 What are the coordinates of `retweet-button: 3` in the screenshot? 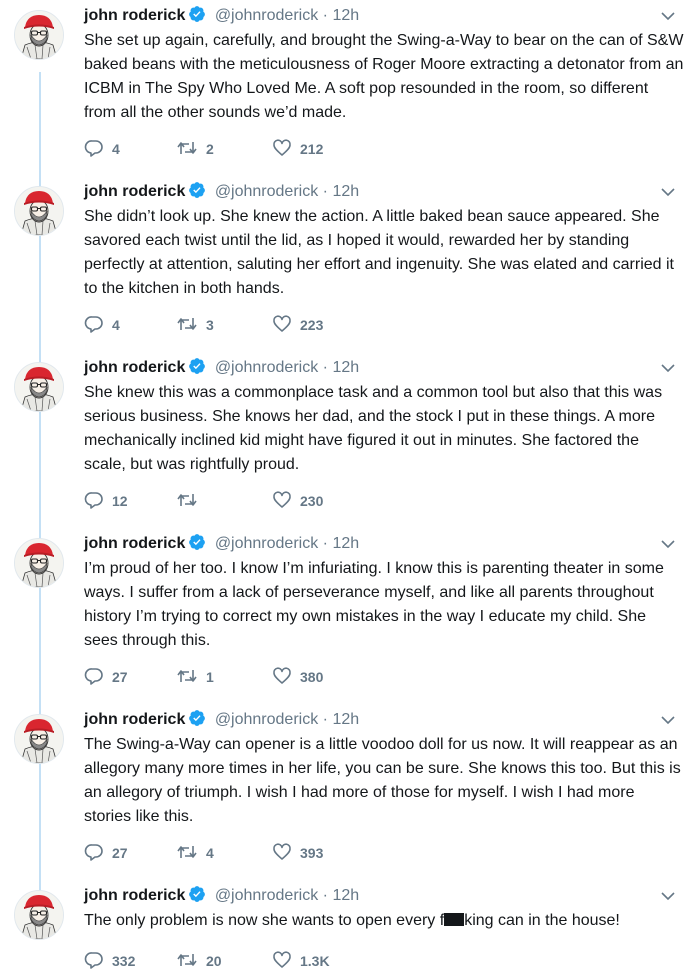 It's located at (195, 324).